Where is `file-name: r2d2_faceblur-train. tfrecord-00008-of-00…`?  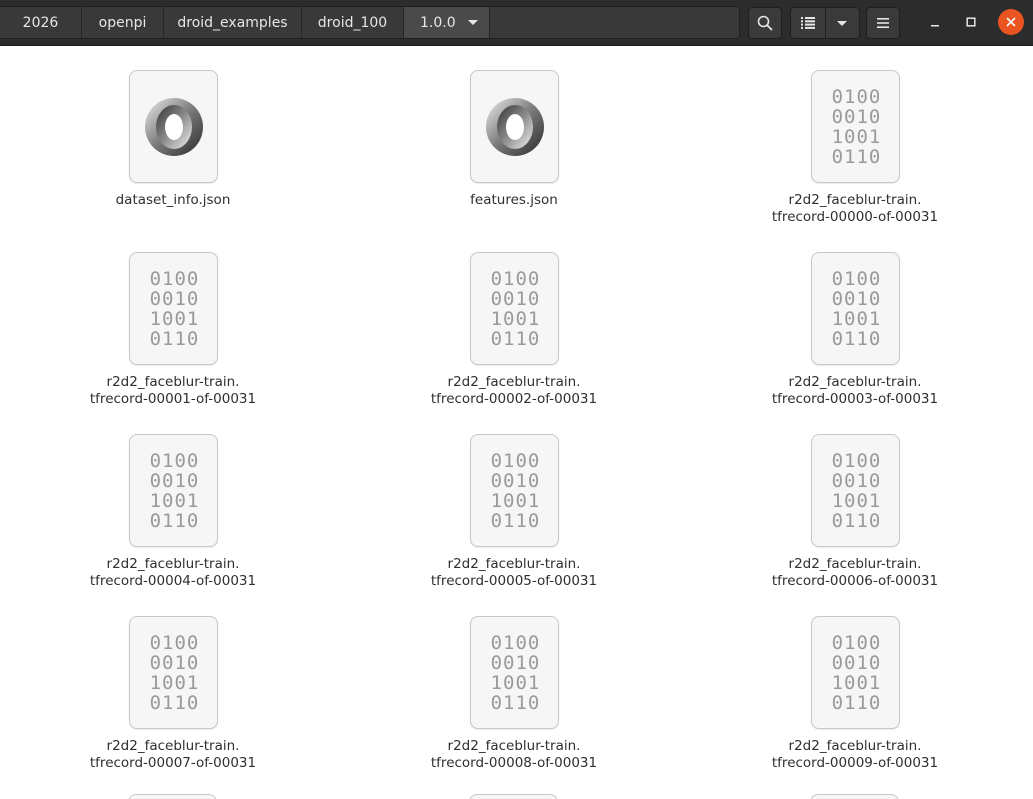 file-name: r2d2_faceblur-train. tfrecord-00008-of-00… is located at coordinates (514, 755).